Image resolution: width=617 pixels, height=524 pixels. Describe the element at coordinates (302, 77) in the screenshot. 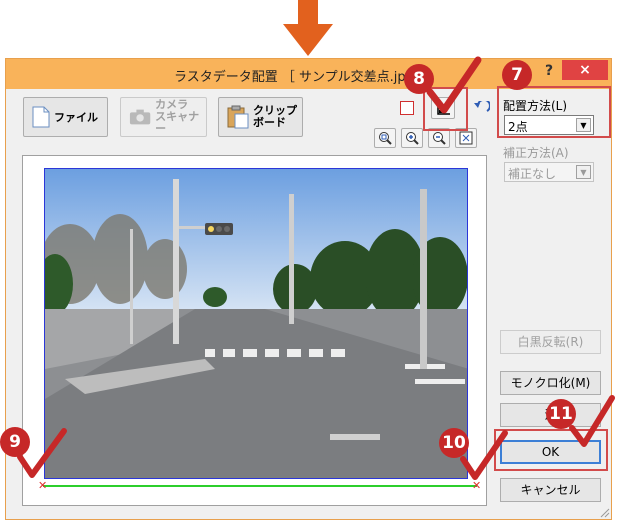

I see `dialog-title: ラスタデータ配置 ［ サンプル交差点.jpg ］` at that location.